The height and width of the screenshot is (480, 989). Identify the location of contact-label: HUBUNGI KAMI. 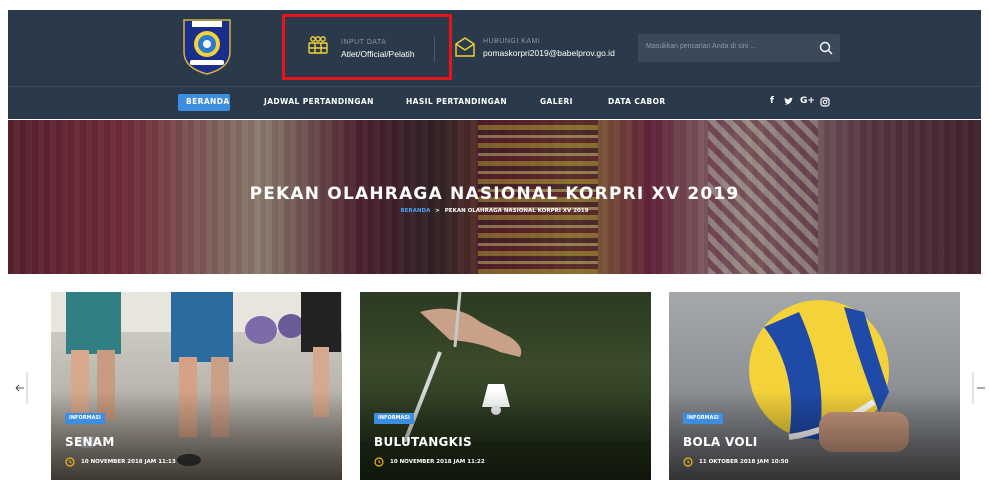
(512, 41).